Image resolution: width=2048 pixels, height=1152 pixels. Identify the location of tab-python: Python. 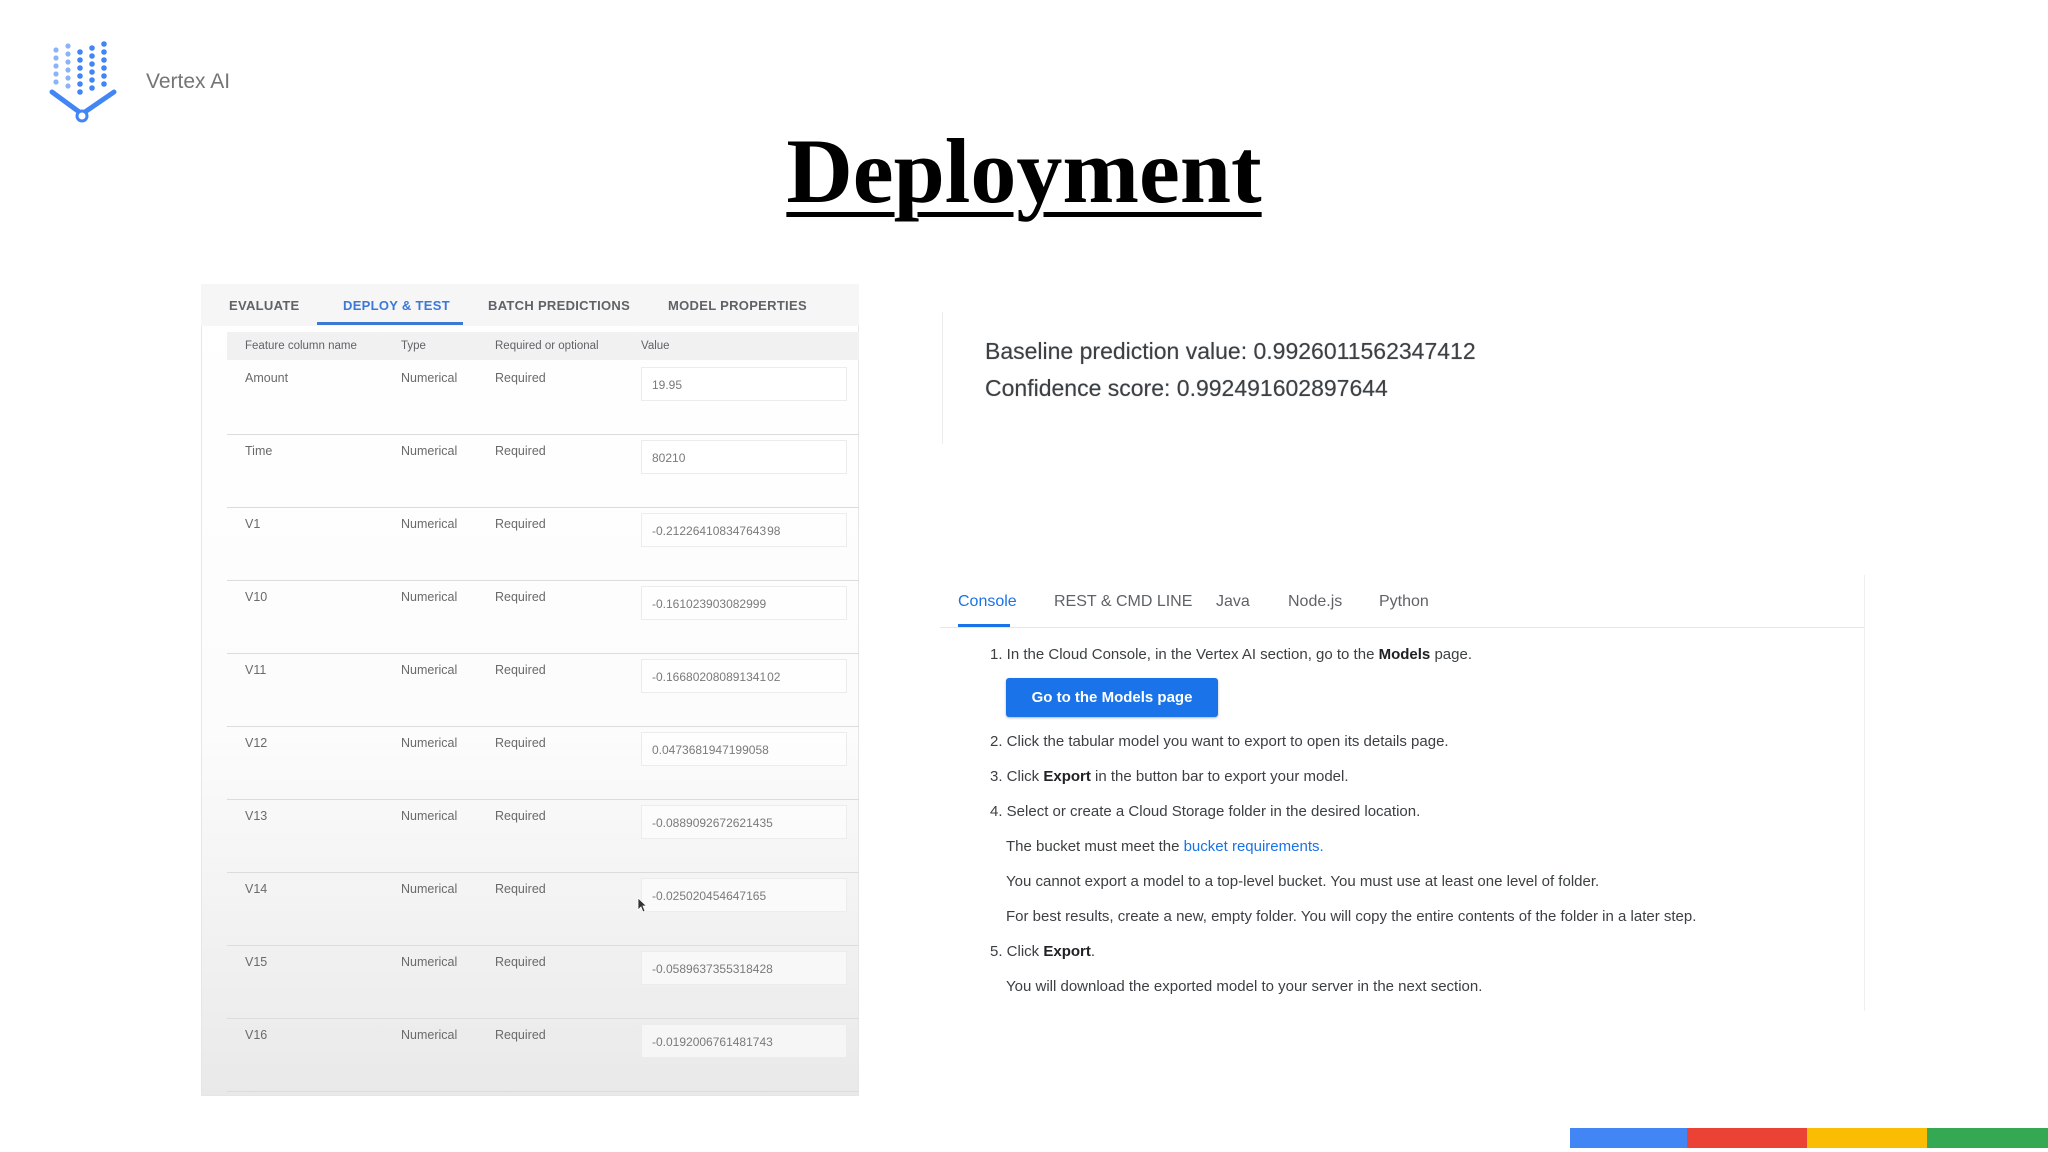
(1404, 602).